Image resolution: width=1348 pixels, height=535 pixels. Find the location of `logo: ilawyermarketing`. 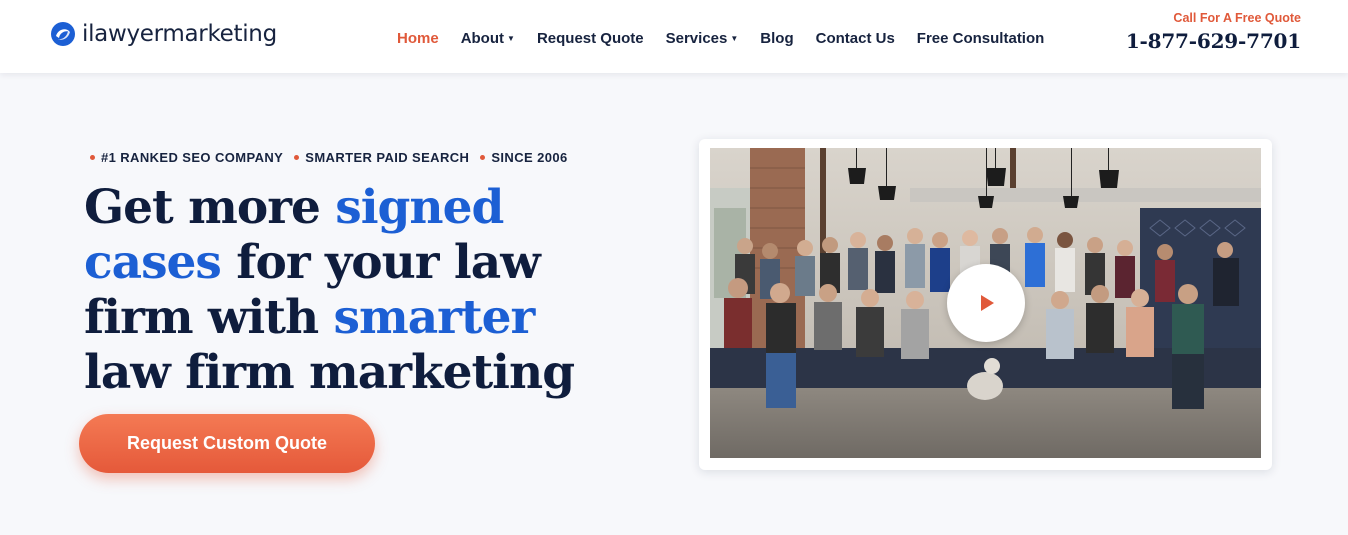

logo: ilawyermarketing is located at coordinates (163, 34).